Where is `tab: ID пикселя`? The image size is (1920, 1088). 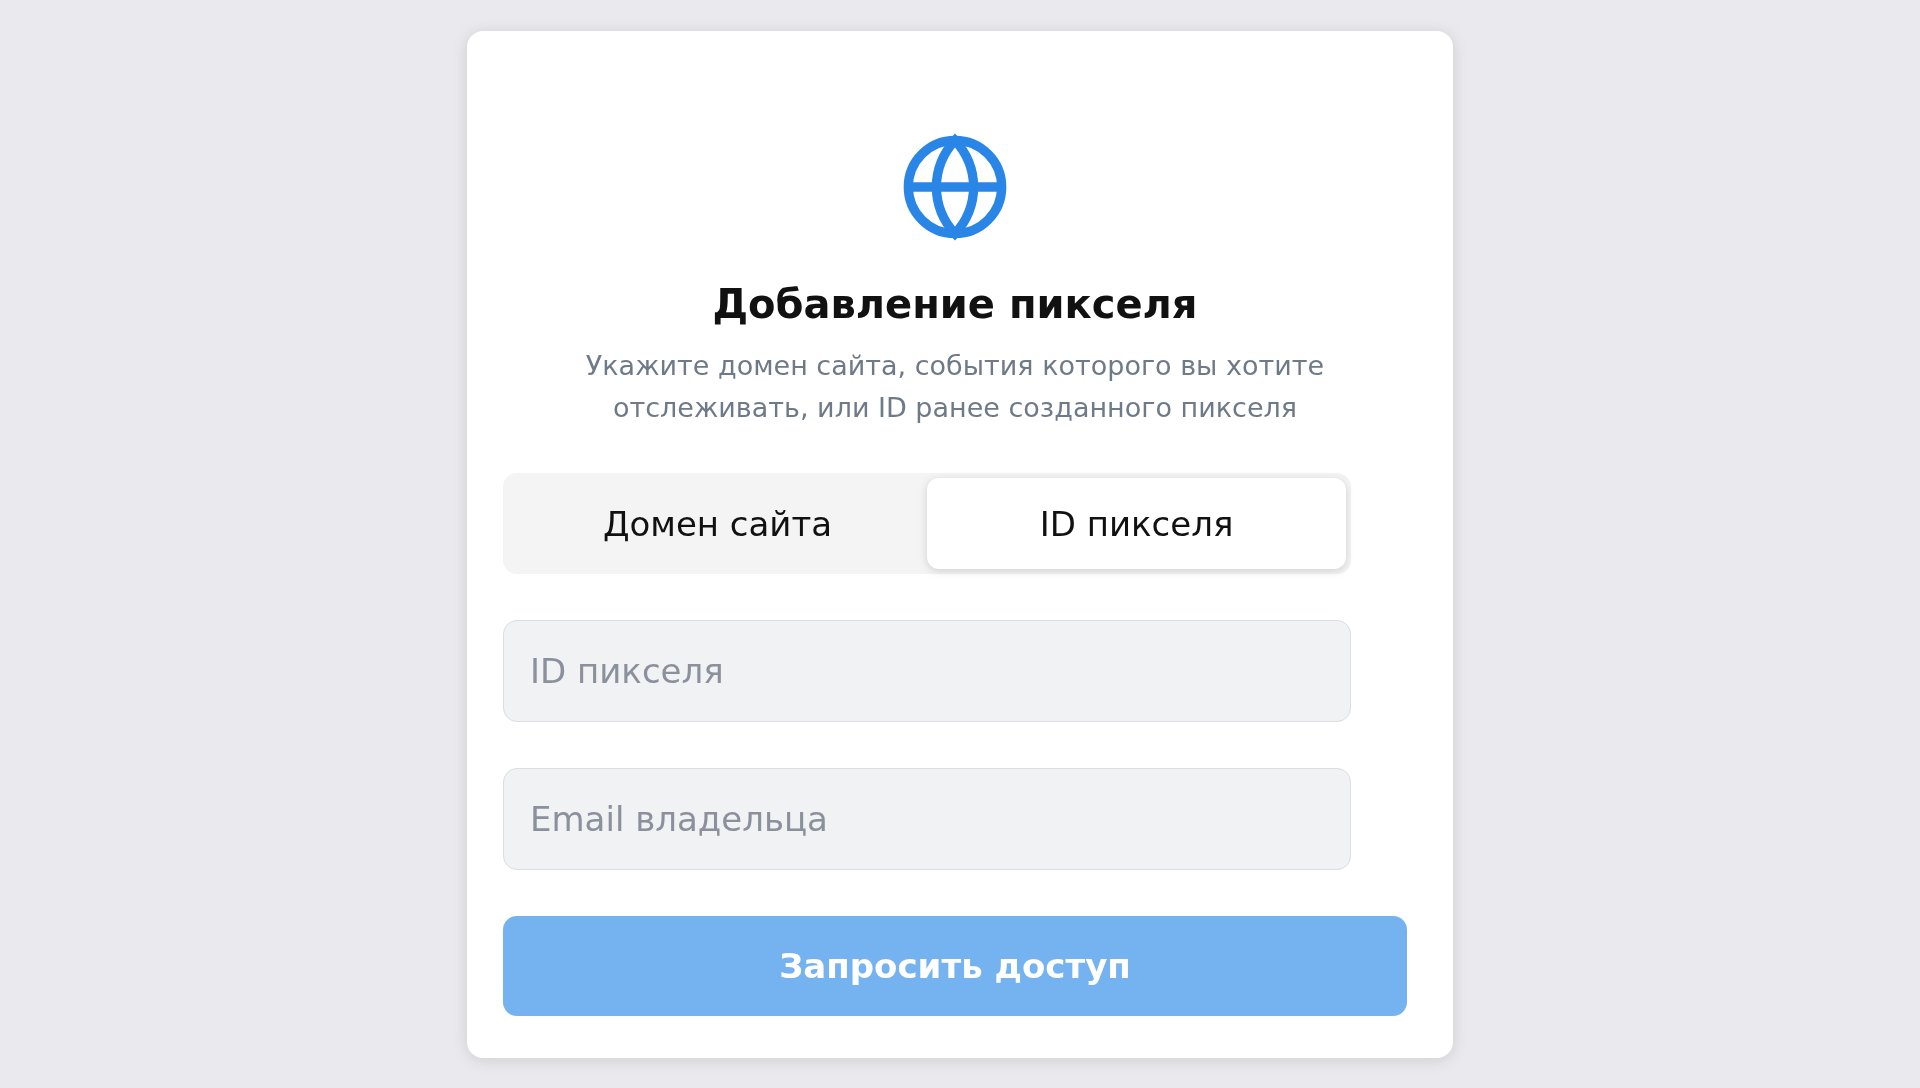
tab: ID пикселя is located at coordinates (1136, 523).